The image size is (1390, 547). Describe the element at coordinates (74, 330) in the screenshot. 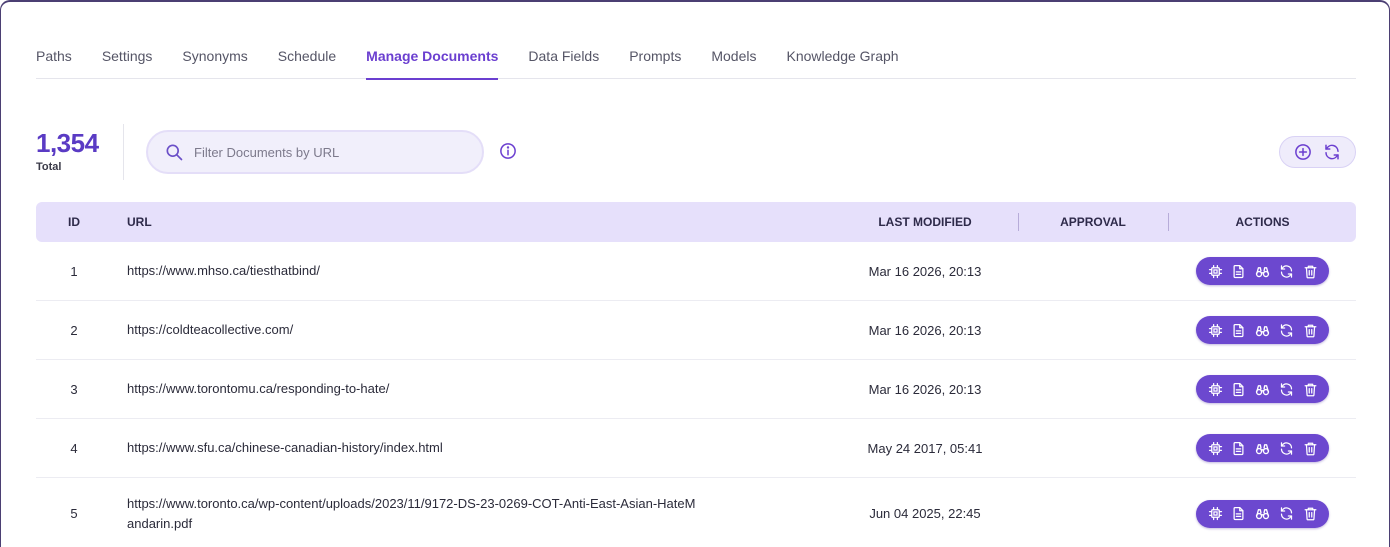

I see `row-id: 2` at that location.